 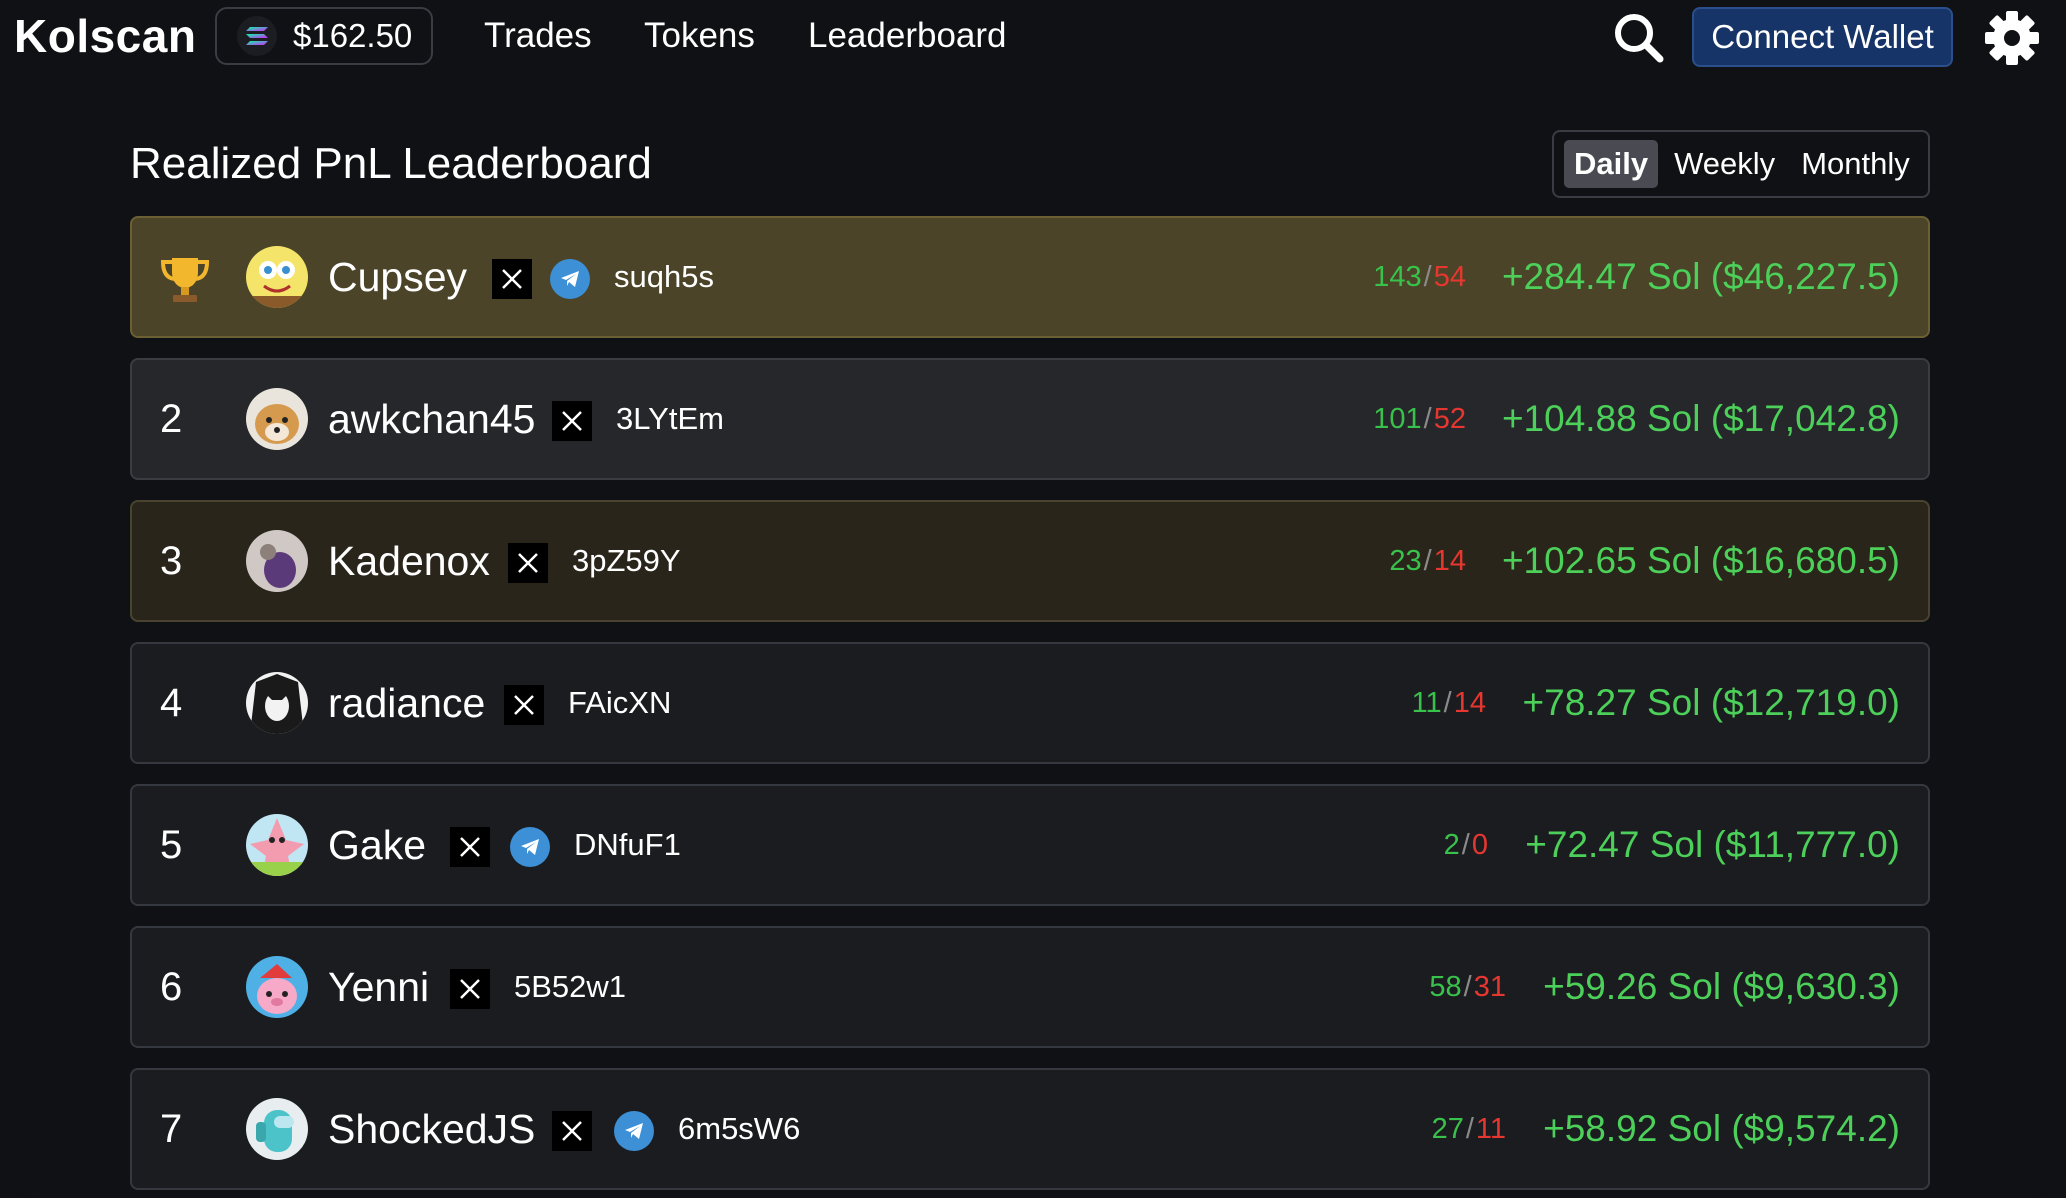 What do you see at coordinates (431, 1129) in the screenshot?
I see `trader-name: ShockedJS` at bounding box center [431, 1129].